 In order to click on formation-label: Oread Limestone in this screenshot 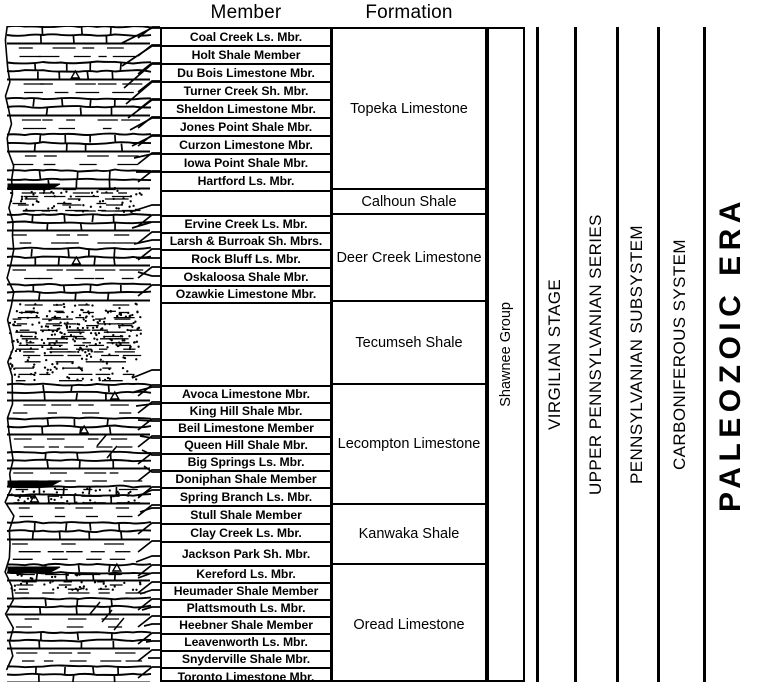, I will do `click(409, 624)`.